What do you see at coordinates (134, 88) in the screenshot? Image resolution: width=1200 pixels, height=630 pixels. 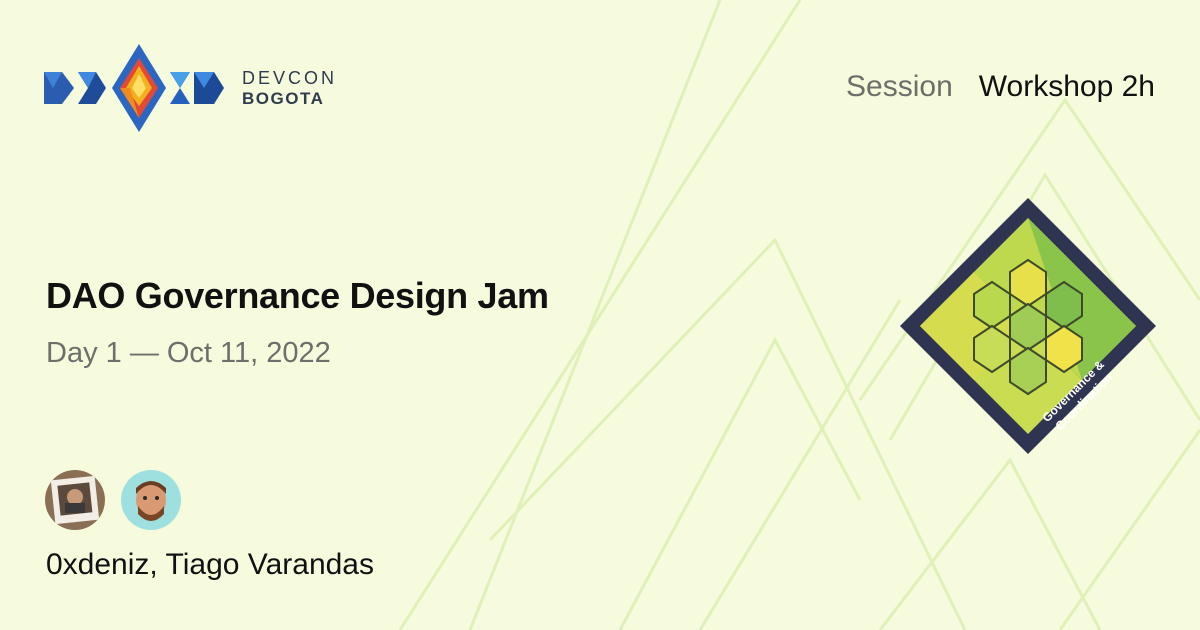 I see `devcon-logo-icon` at bounding box center [134, 88].